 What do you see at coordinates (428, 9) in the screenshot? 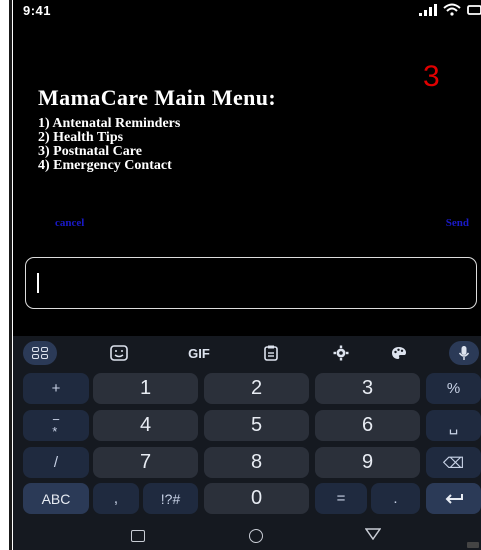
I see `signal-icon` at bounding box center [428, 9].